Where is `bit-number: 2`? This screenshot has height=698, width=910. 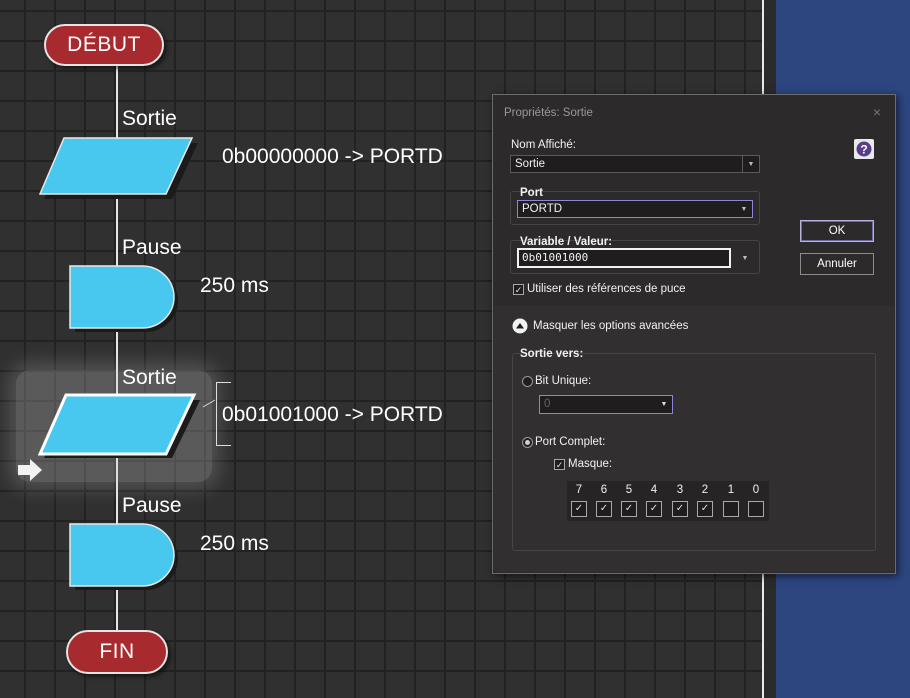 bit-number: 2 is located at coordinates (705, 490).